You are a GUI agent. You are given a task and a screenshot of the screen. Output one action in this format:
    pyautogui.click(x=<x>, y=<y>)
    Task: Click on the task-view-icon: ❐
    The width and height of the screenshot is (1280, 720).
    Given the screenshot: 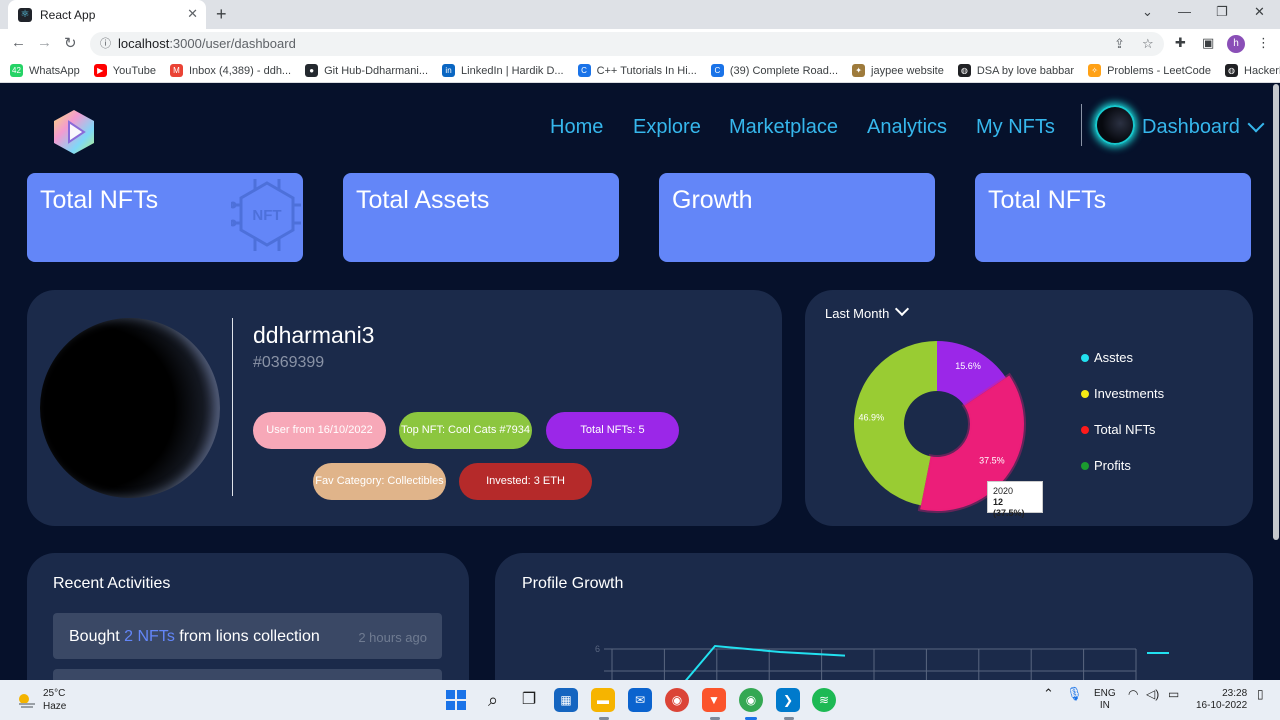 What is the action you would take?
    pyautogui.click(x=529, y=700)
    